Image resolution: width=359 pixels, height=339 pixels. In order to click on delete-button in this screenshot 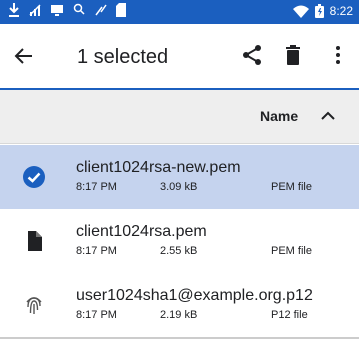, I will do `click(293, 55)`.